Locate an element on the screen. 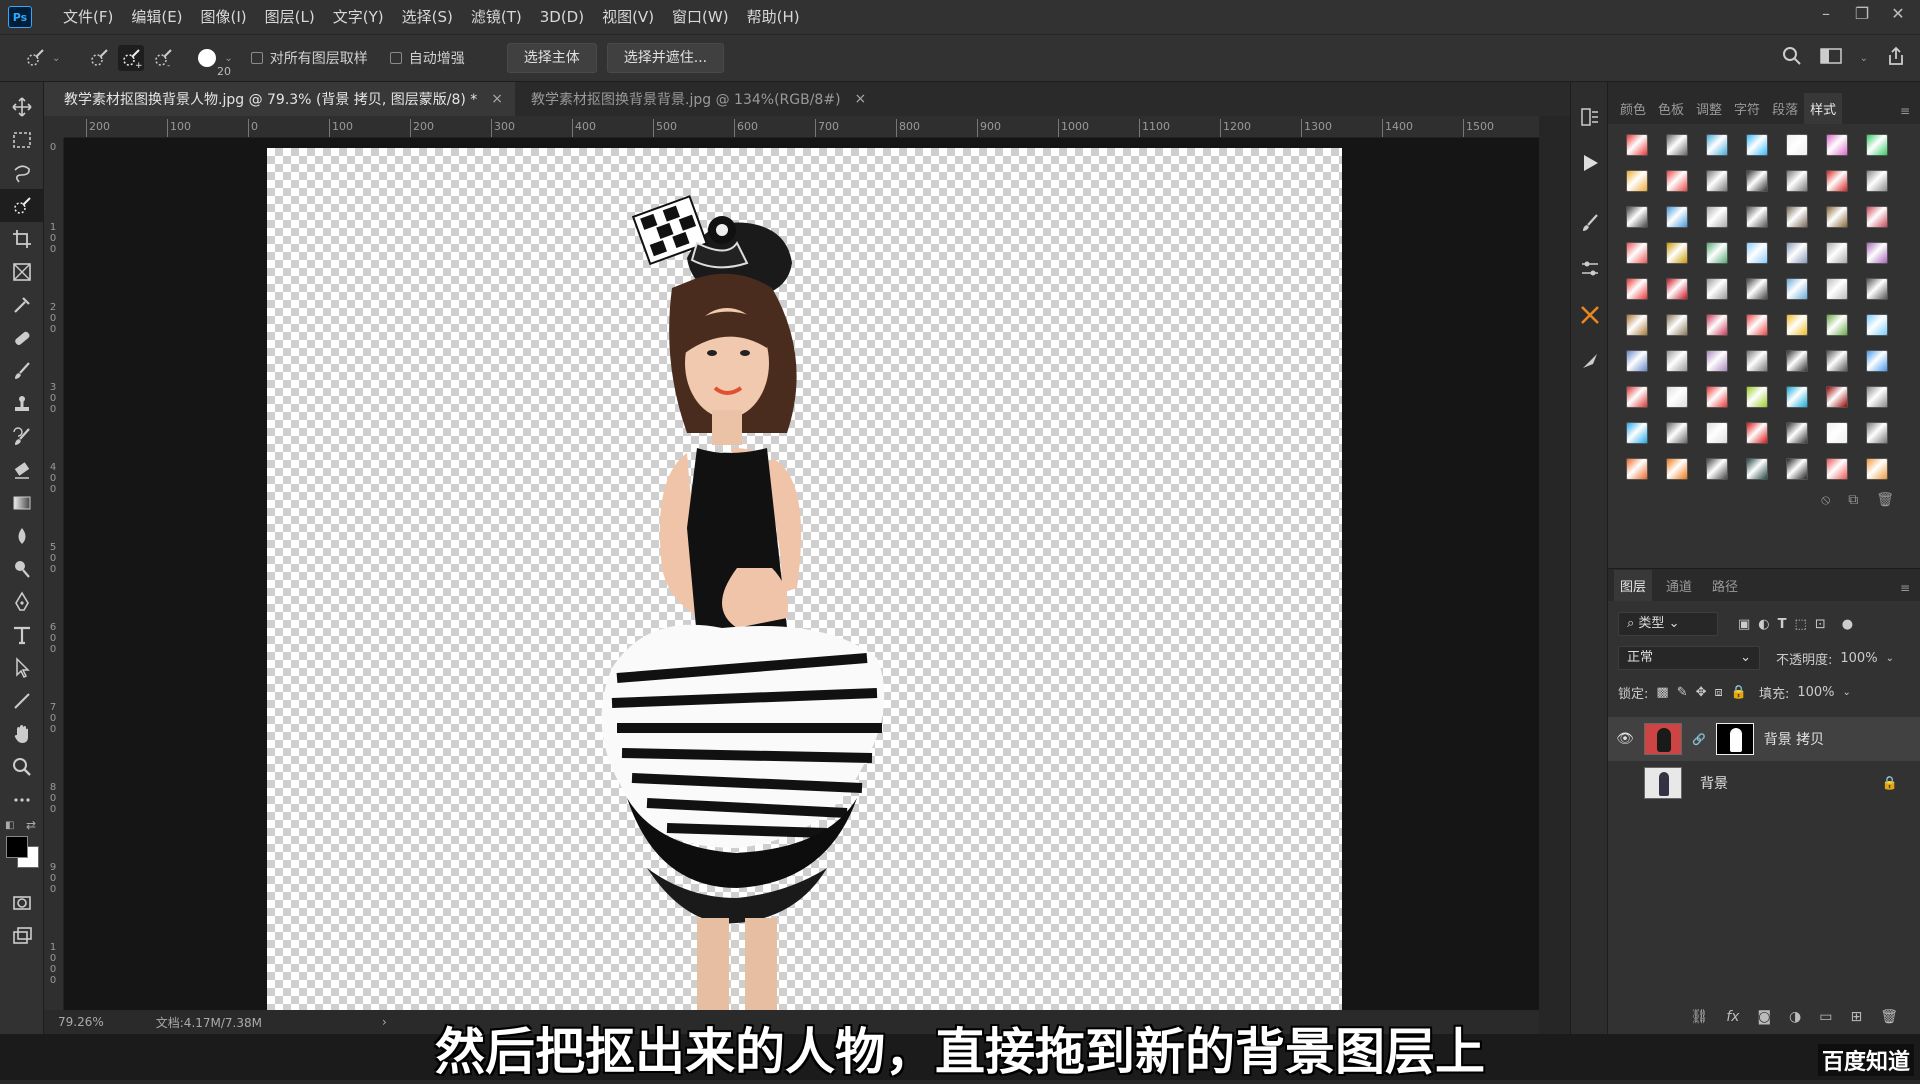  tab-layers: 图层 is located at coordinates (1633, 585).